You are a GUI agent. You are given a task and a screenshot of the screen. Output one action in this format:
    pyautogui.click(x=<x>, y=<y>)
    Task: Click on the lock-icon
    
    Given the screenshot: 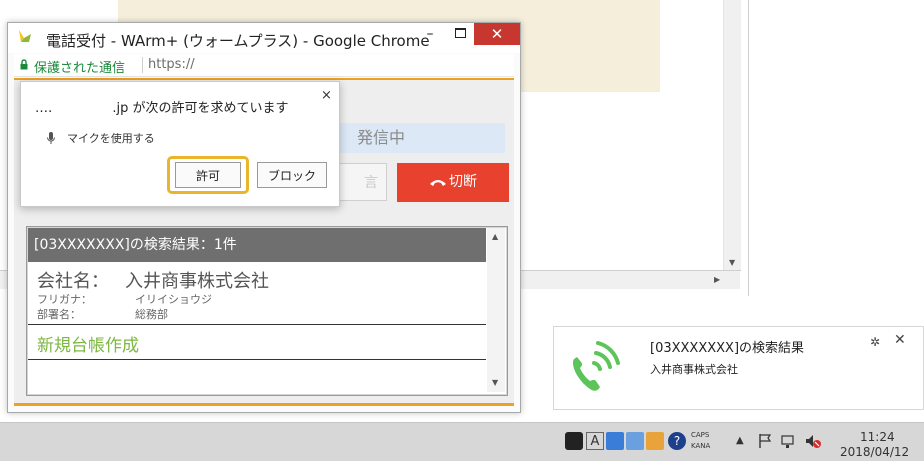 What is the action you would take?
    pyautogui.click(x=24, y=64)
    